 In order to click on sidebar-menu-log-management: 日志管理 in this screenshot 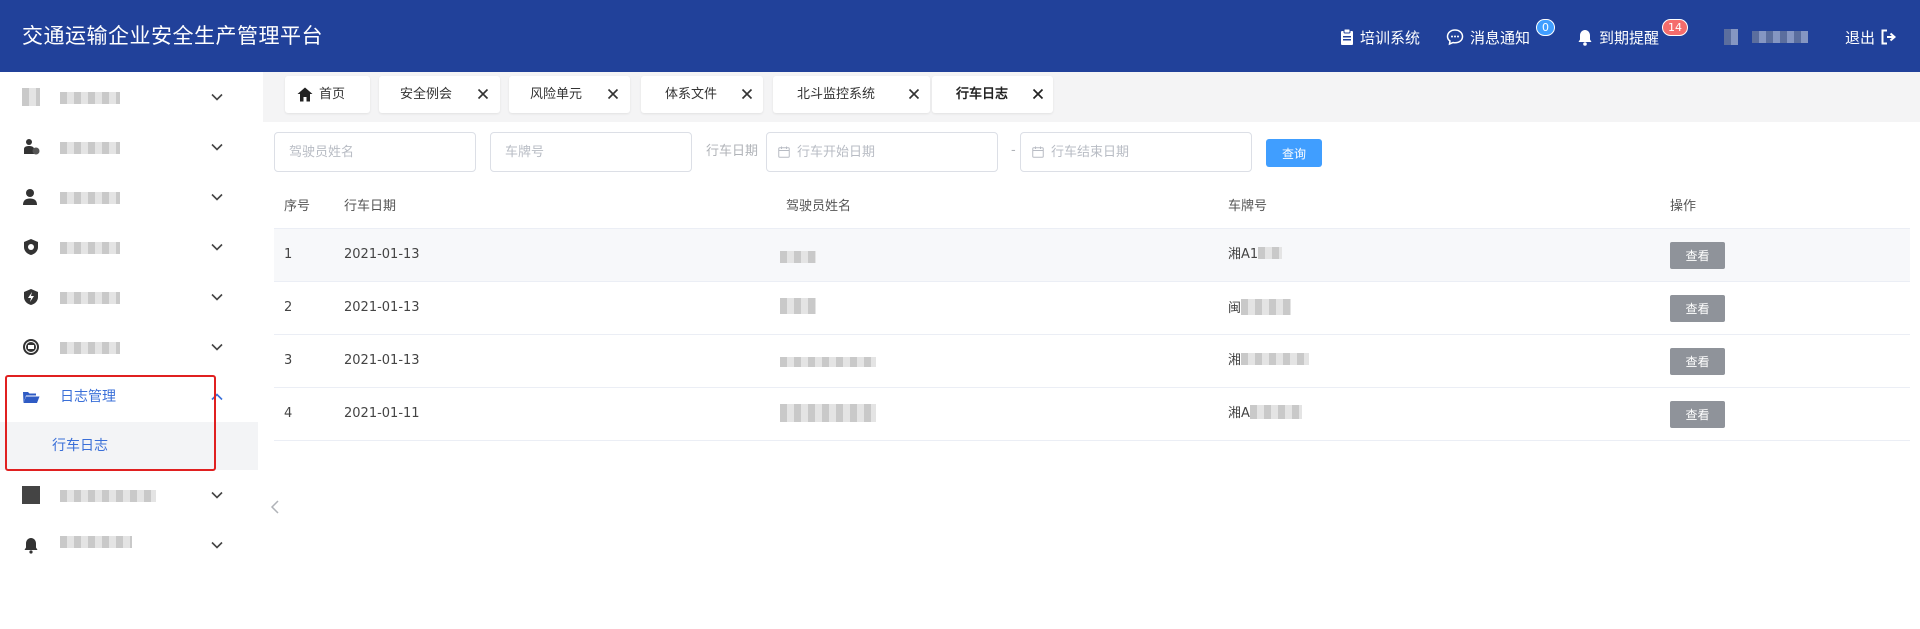, I will do `click(129, 397)`.